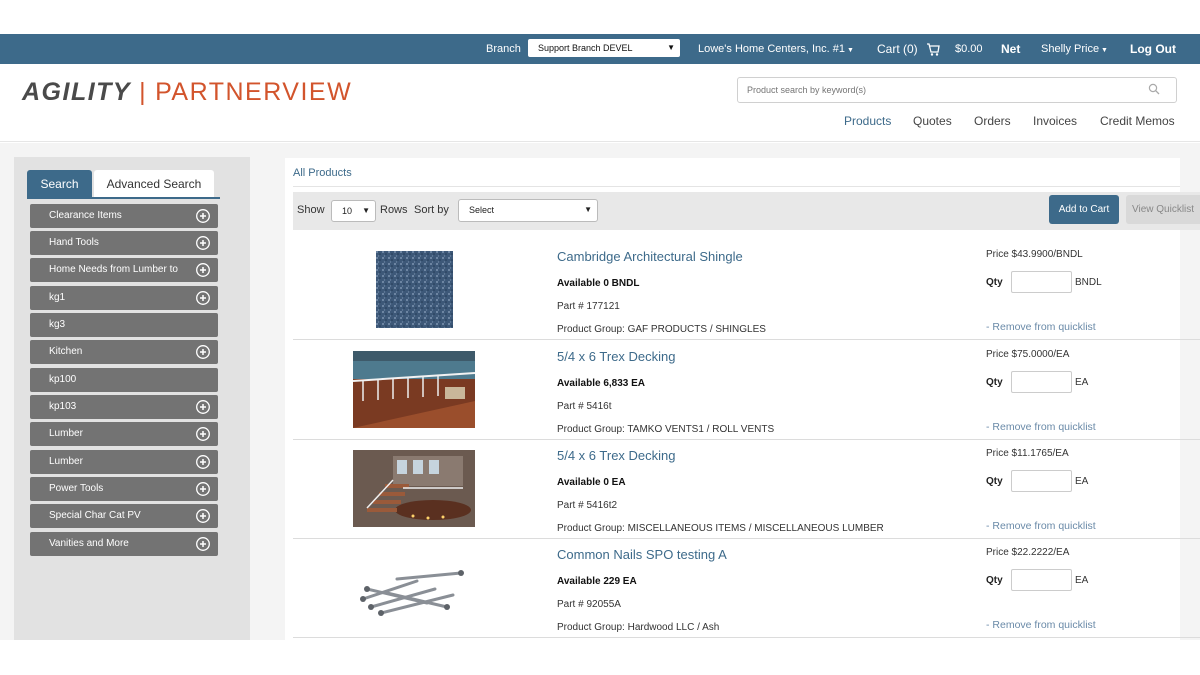 The image size is (1200, 675). Describe the element at coordinates (154, 184) in the screenshot. I see `tab-advanced-search: Advanced Search` at that location.